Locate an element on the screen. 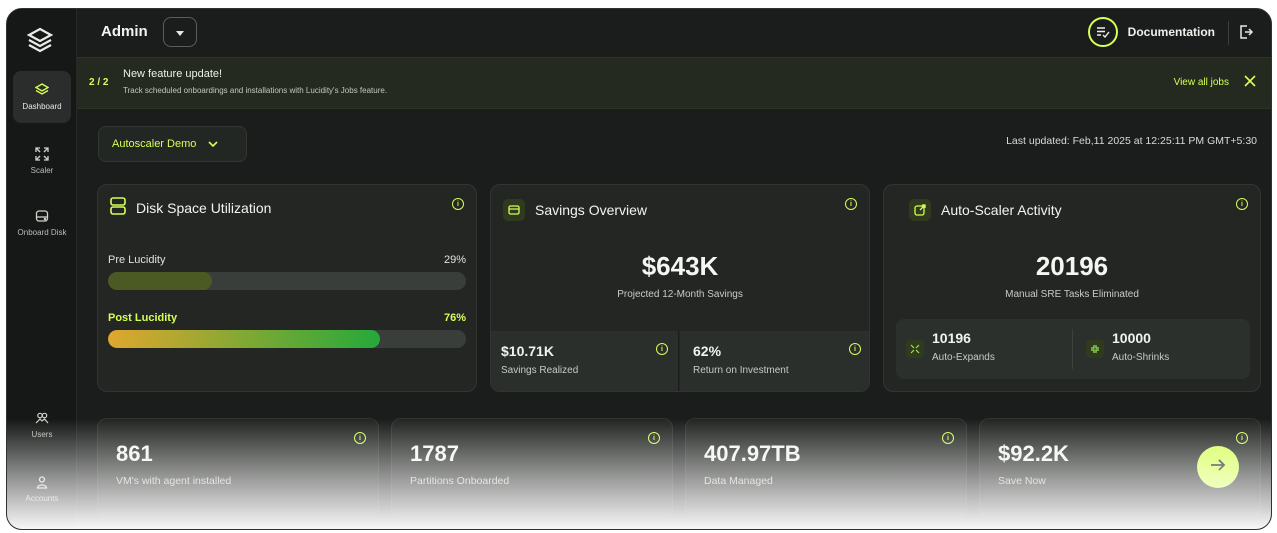 The width and height of the screenshot is (1277, 533). projected-savings-value: $643K is located at coordinates (680, 266).